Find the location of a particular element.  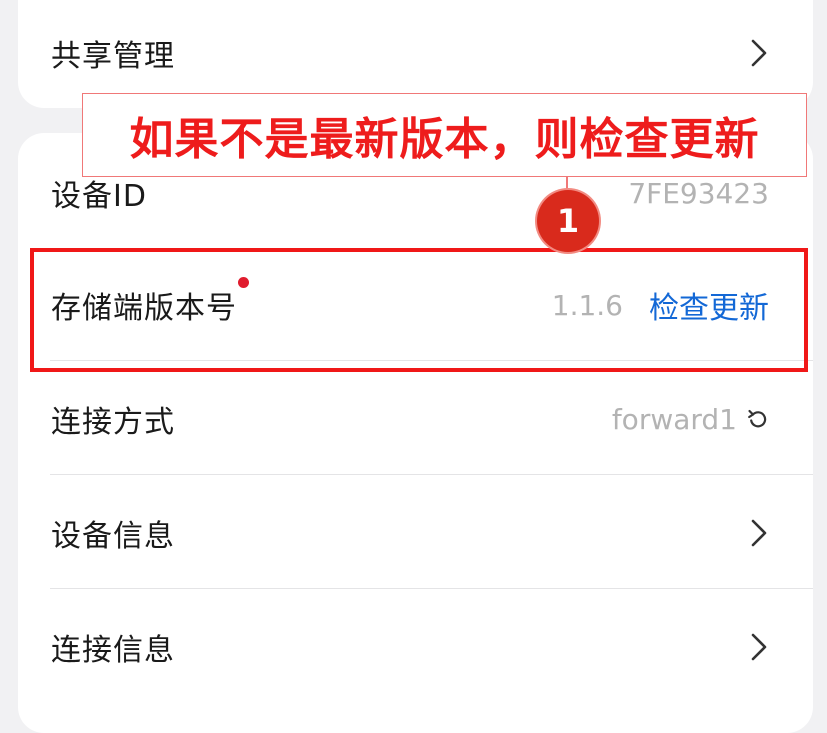

connection-info-right is located at coordinates (759, 647).